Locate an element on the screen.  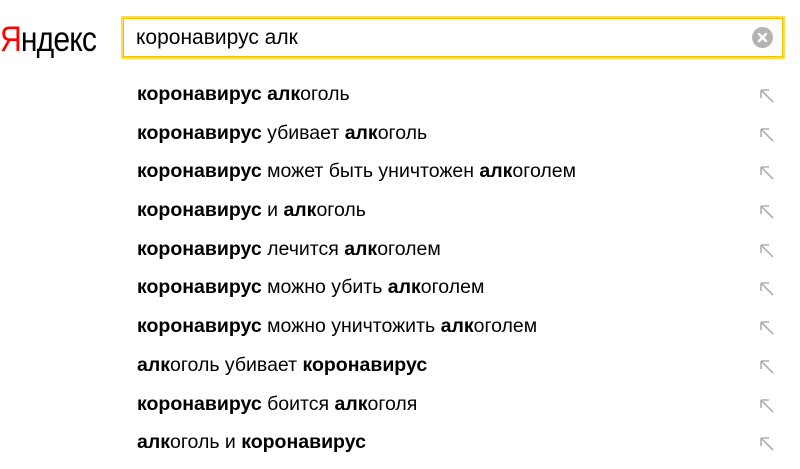
suggestion-text: коронавирус можно уничтожить алкоголем is located at coordinates (337, 326).